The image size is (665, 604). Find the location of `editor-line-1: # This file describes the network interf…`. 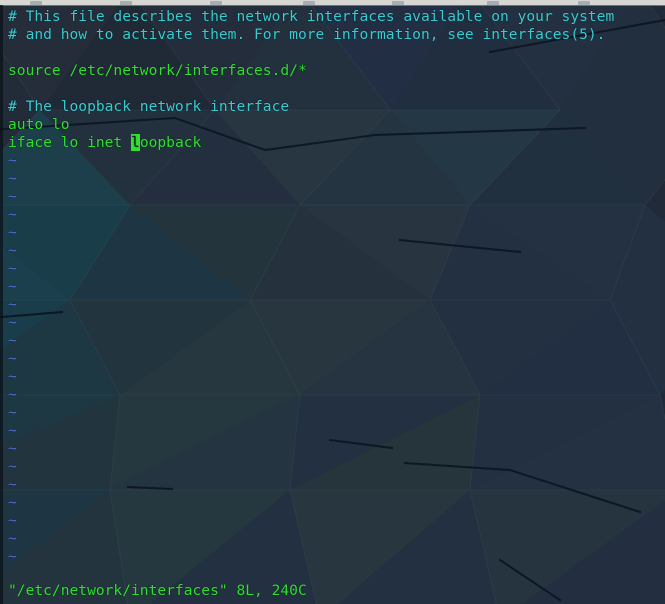

editor-line-1: # This file describes the network interf… is located at coordinates (311, 16).